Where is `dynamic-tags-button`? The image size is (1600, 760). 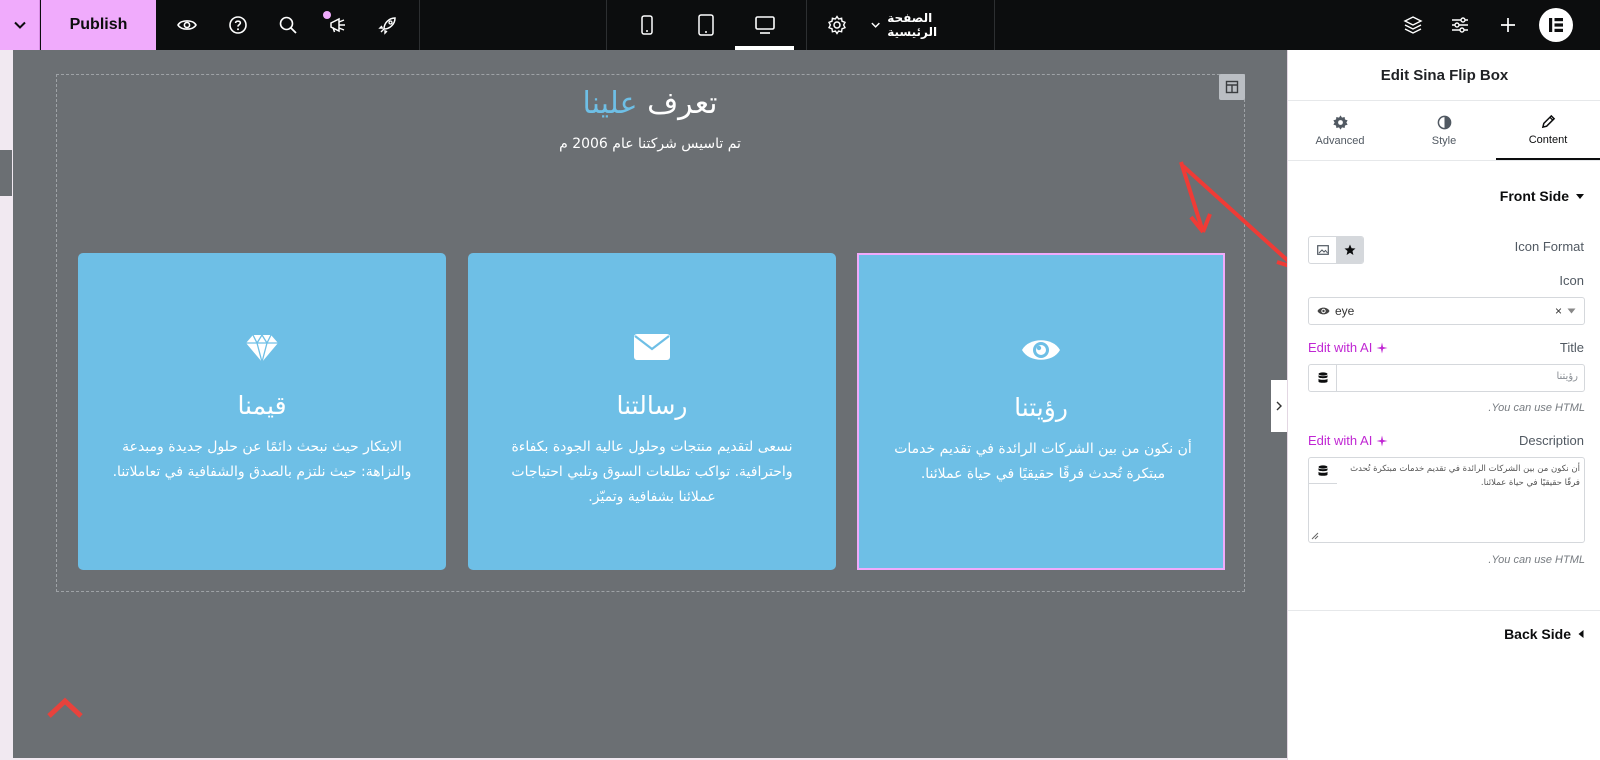
dynamic-tags-button is located at coordinates (1323, 378).